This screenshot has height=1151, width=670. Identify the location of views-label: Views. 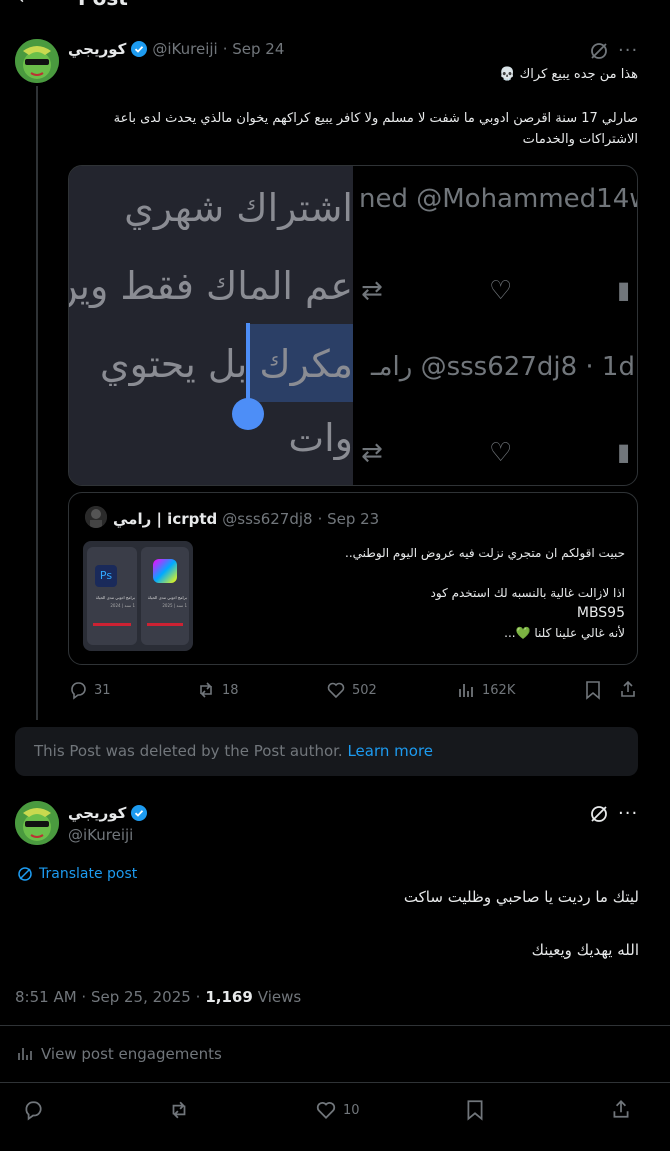
(279, 997).